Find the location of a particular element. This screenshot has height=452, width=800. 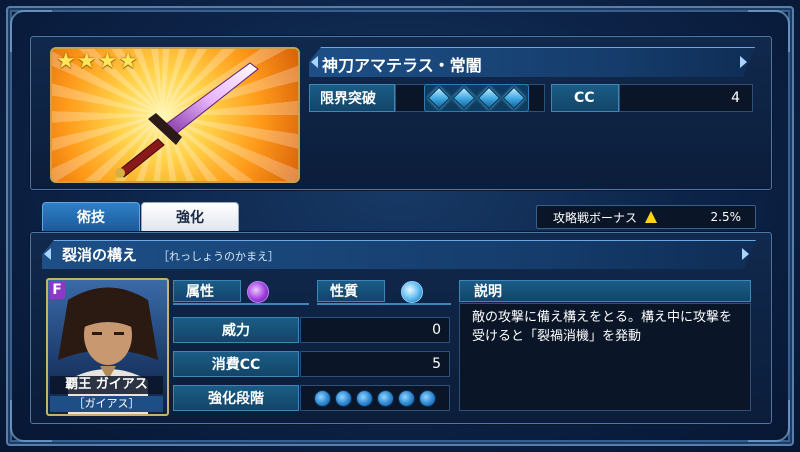

tab-enhance: 強化 is located at coordinates (190, 217).